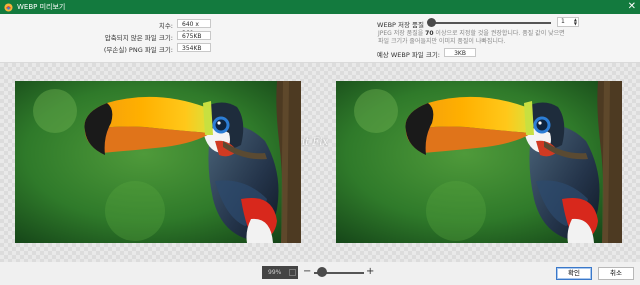 The width and height of the screenshot is (640, 285). Describe the element at coordinates (575, 22) in the screenshot. I see `spinner-arrows-icon: ▲ ▼` at that location.